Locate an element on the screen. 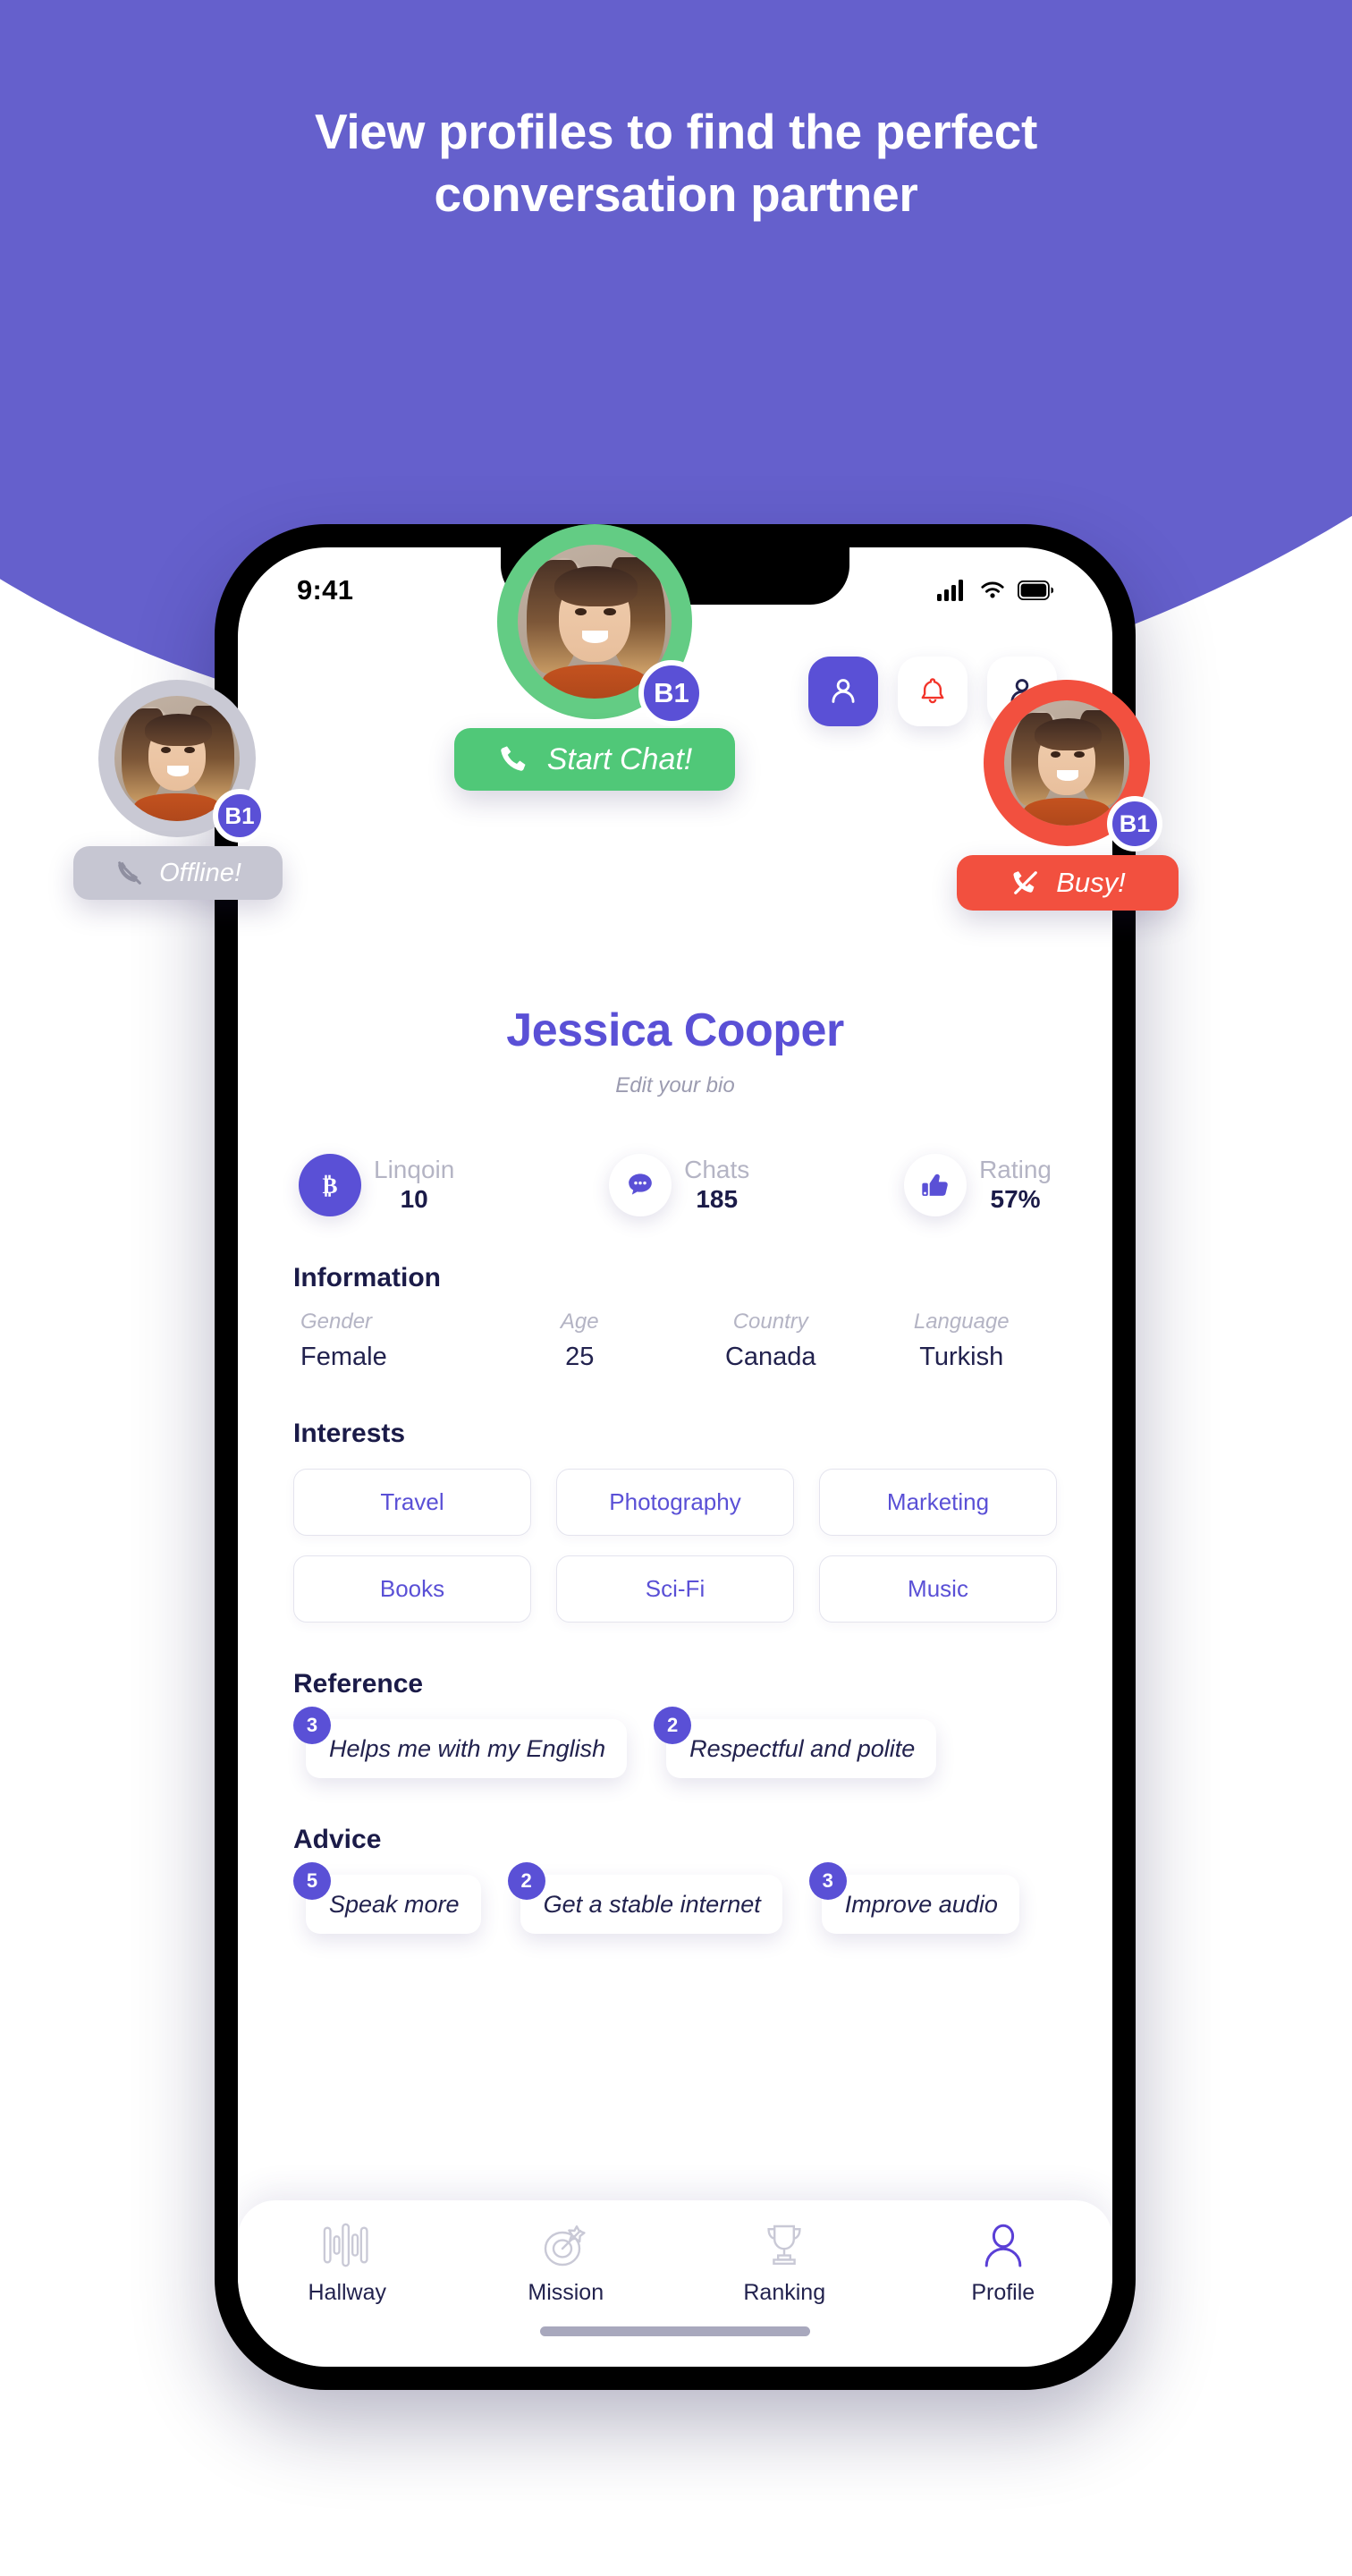 The height and width of the screenshot is (2576, 1352). tab-ranking: Ranking is located at coordinates (784, 2264).